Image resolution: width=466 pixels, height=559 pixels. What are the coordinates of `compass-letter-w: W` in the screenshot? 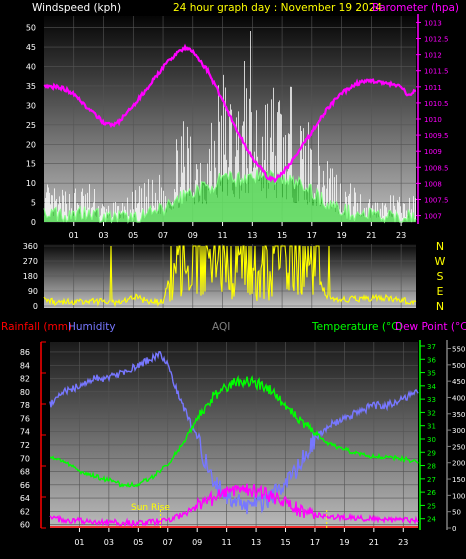 It's located at (440, 261).